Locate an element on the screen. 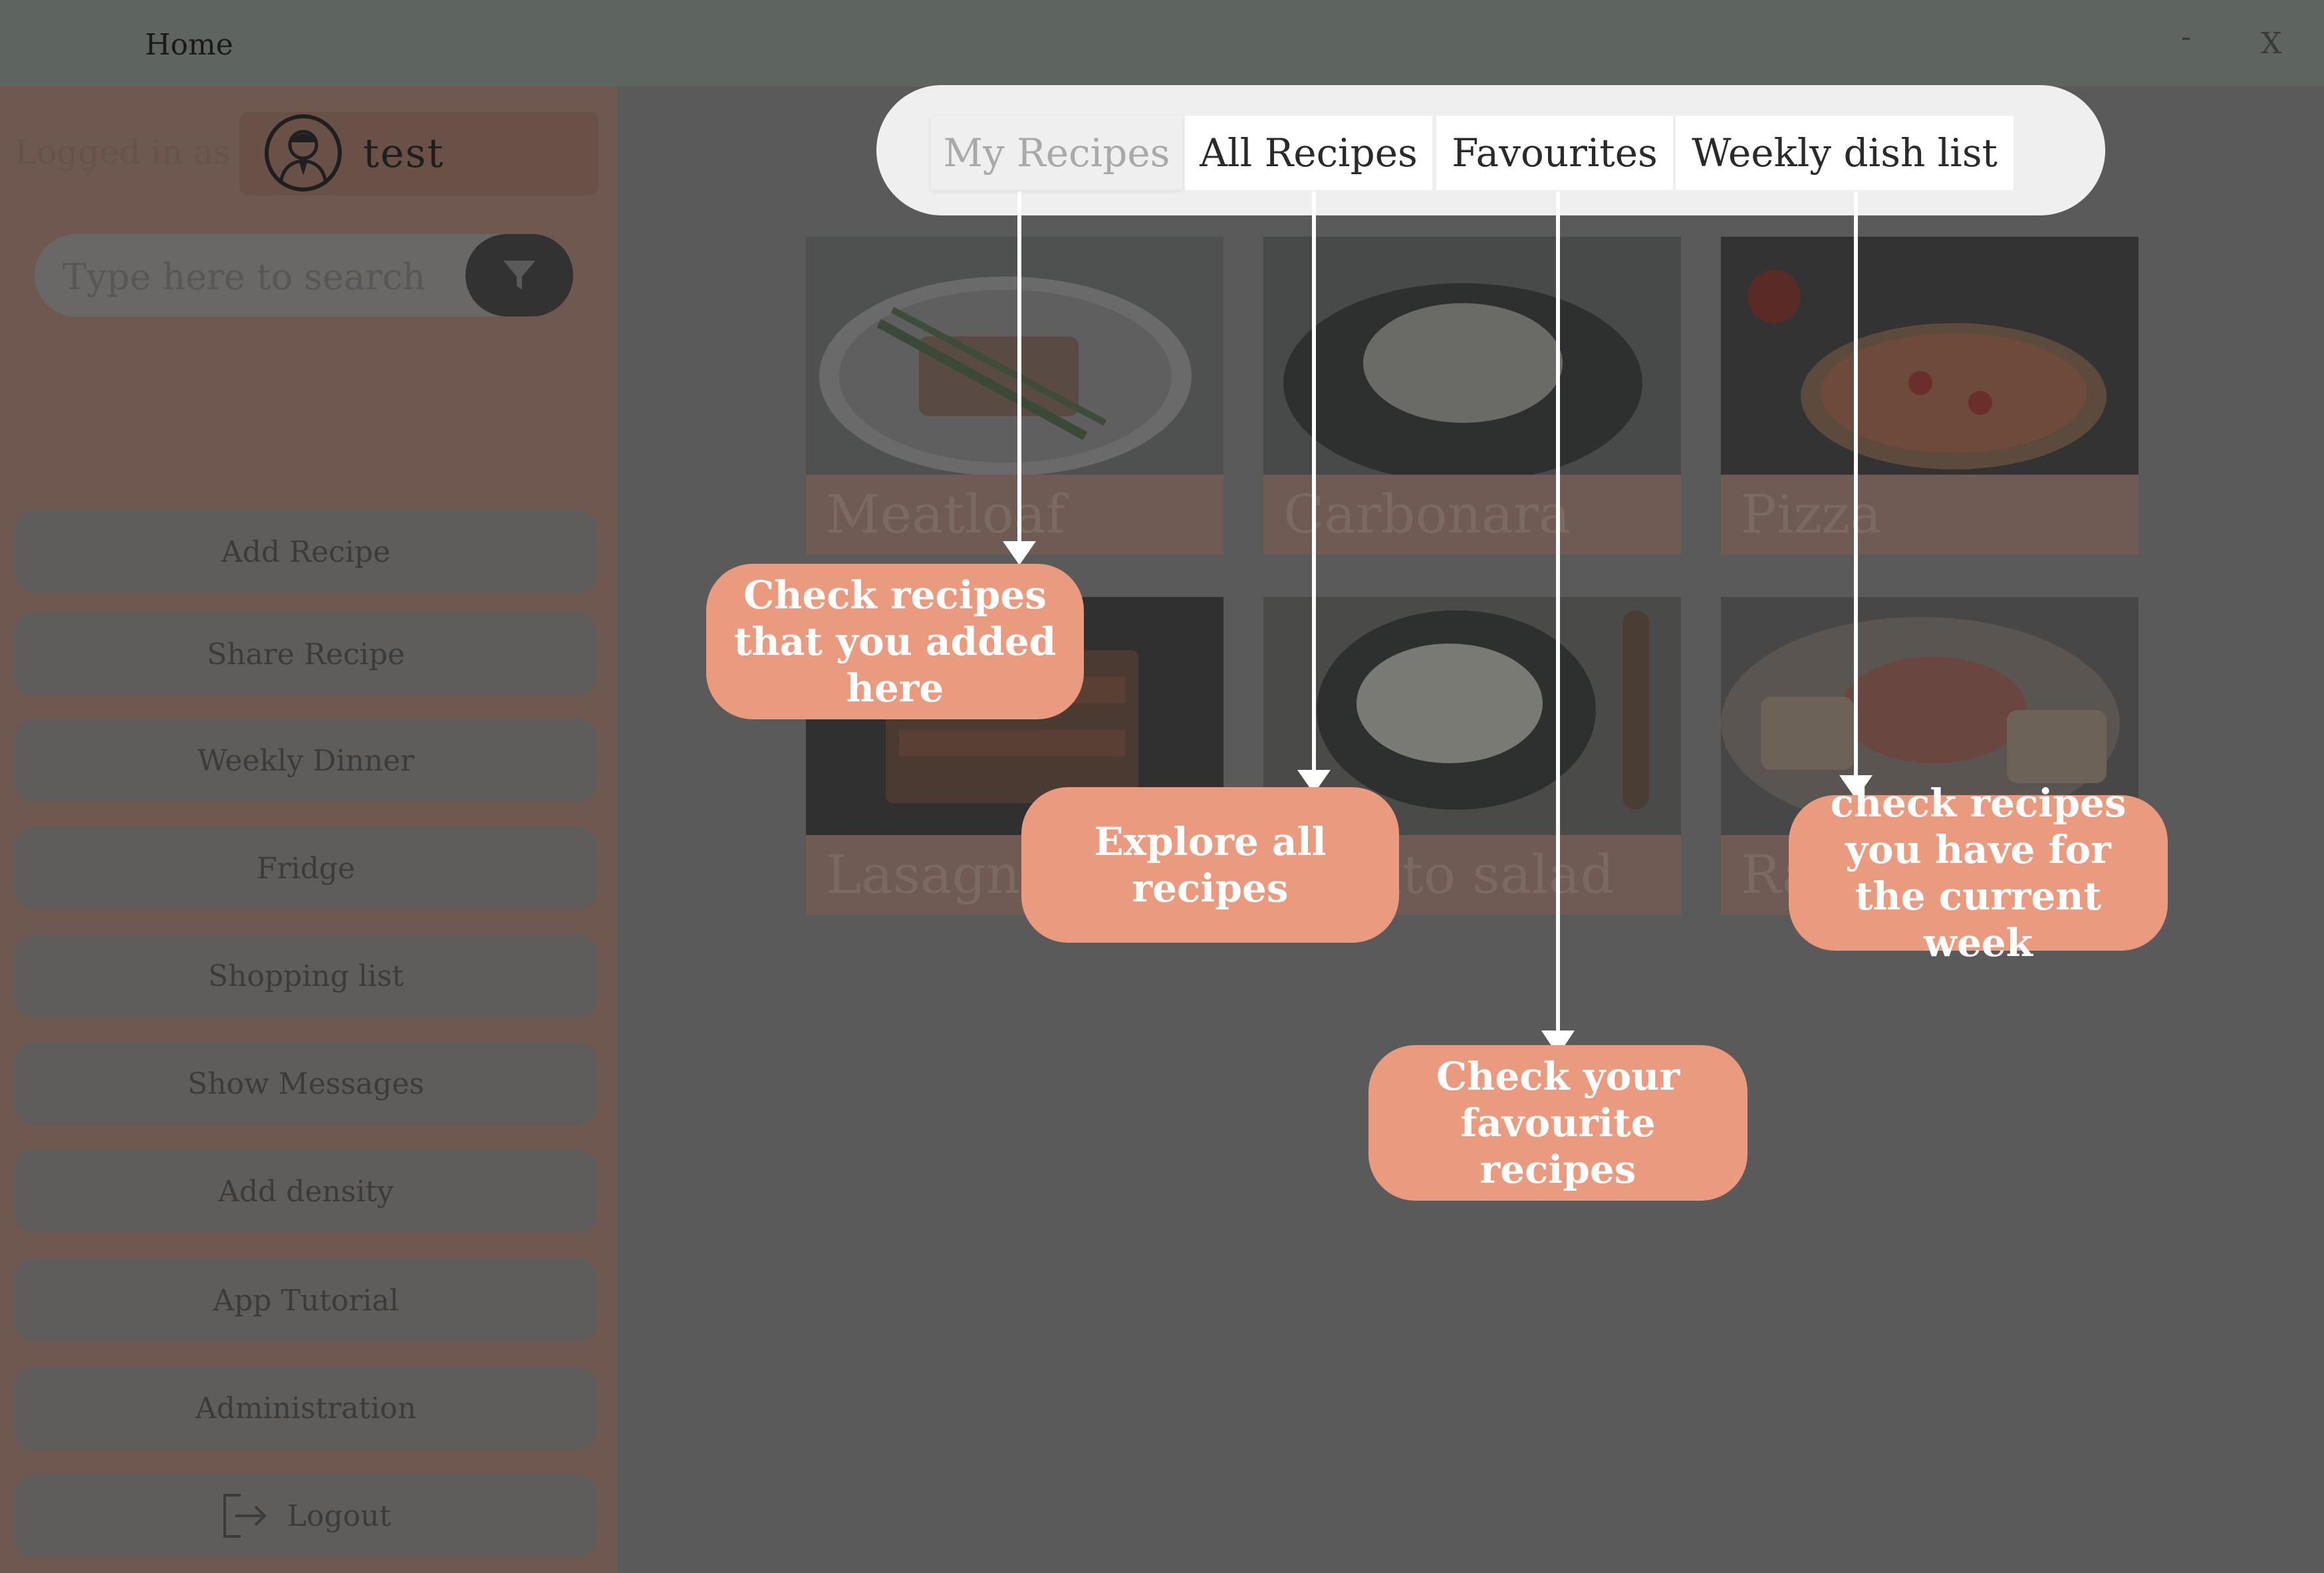 This screenshot has width=2324, height=1573. recipe-card: Meatloaf is located at coordinates (1015, 395).